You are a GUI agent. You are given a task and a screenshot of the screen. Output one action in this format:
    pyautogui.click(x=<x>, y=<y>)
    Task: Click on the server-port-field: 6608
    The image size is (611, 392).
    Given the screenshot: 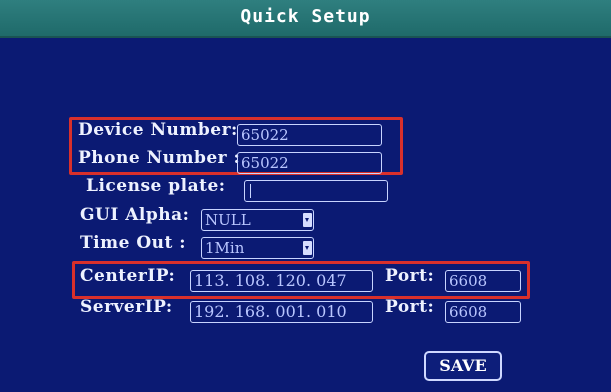 What is the action you would take?
    pyautogui.click(x=483, y=312)
    